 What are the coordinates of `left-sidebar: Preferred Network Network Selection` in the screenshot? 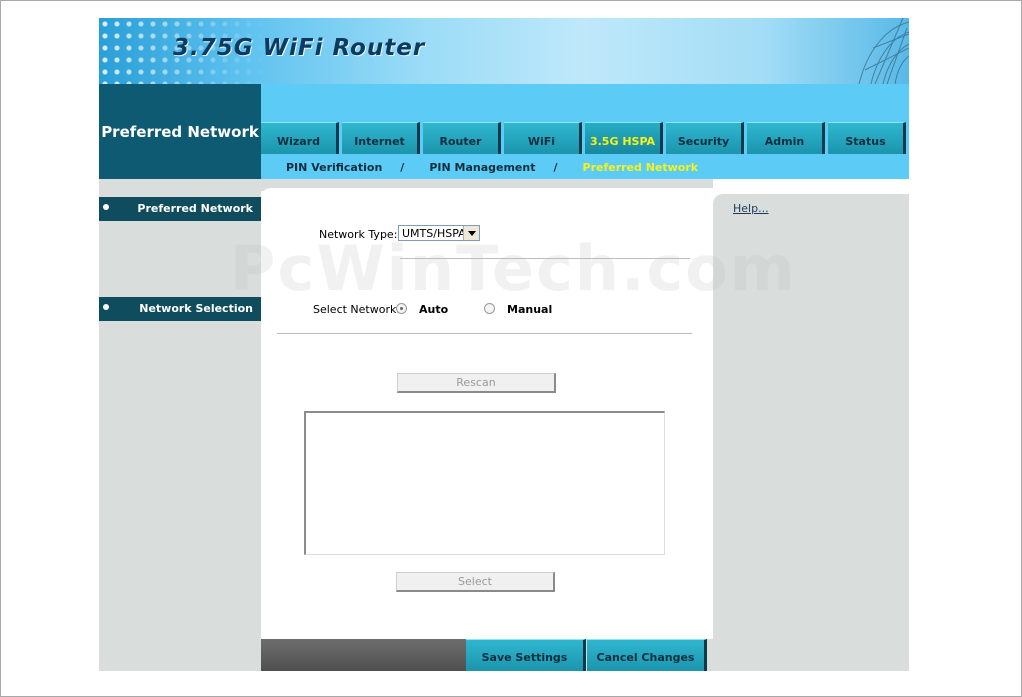 It's located at (180, 425).